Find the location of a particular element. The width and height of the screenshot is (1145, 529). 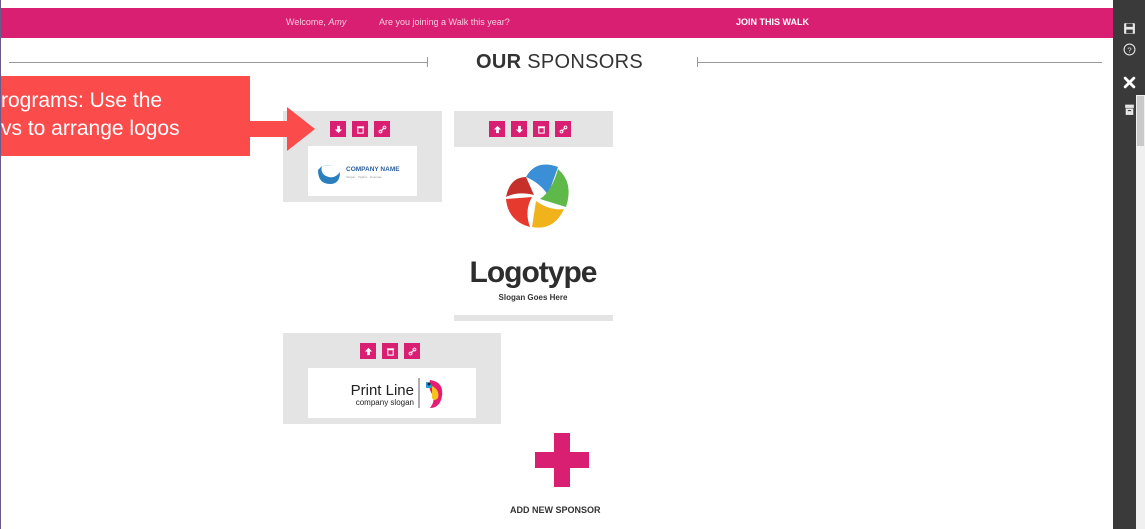

divider-left is located at coordinates (218, 62).